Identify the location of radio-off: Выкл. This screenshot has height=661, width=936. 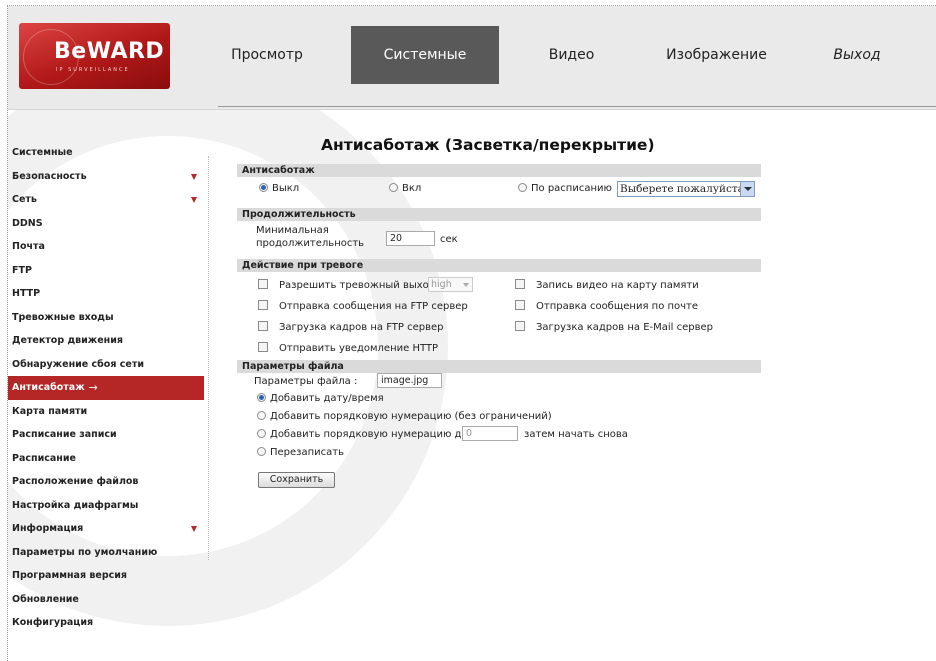
(279, 188).